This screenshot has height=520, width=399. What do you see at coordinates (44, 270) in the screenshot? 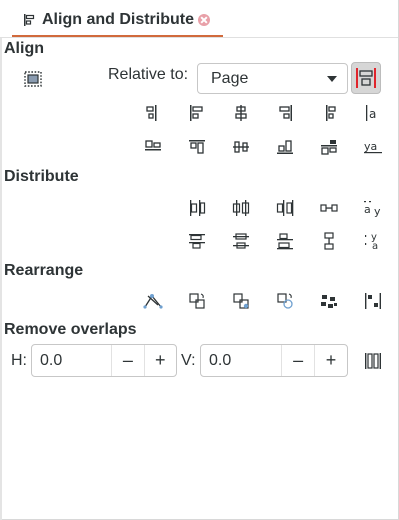
I see `rearrange-heading: Rearrange` at bounding box center [44, 270].